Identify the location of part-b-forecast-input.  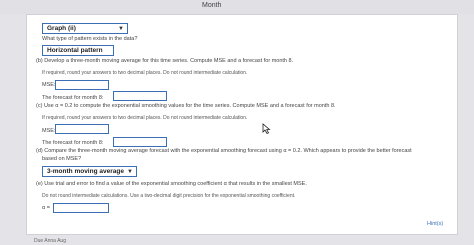
(140, 96).